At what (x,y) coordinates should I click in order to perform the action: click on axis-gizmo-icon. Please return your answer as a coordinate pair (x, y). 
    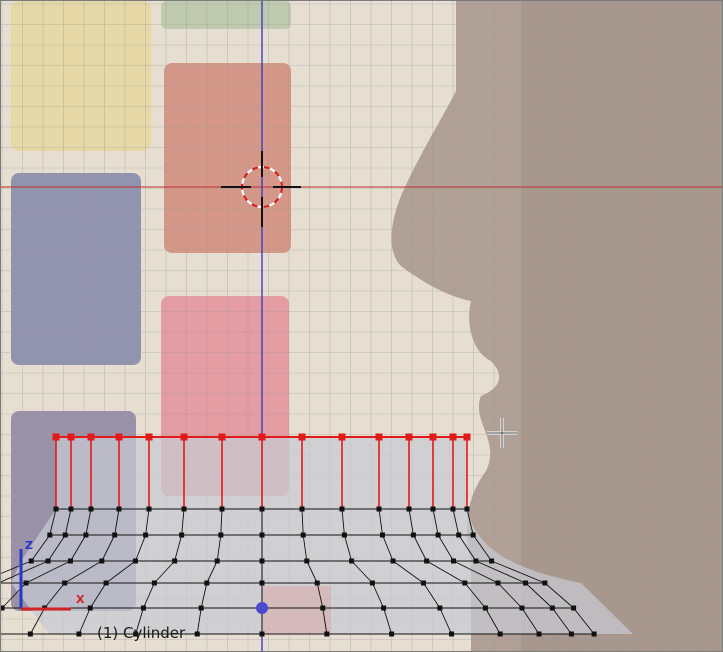
    Looking at the image, I should click on (45, 580).